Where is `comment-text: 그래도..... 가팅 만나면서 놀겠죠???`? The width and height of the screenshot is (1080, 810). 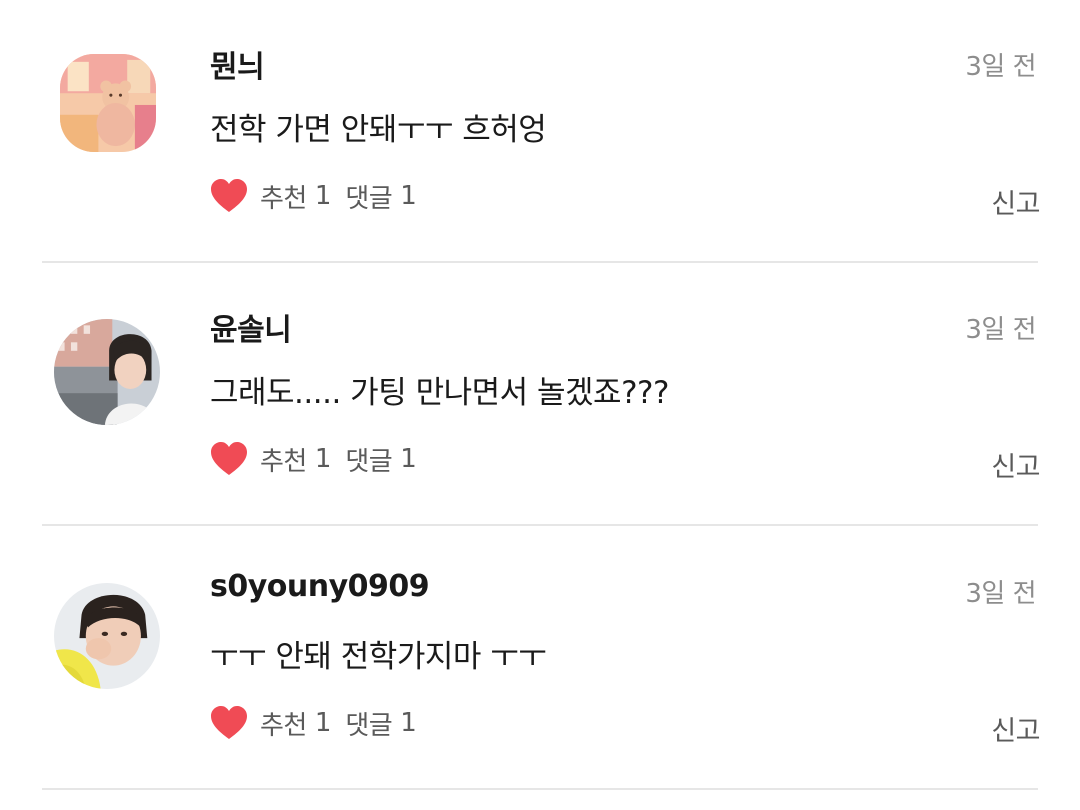
comment-text: 그래도..... 가팅 만나면서 놀겠죠??? is located at coordinates (439, 393).